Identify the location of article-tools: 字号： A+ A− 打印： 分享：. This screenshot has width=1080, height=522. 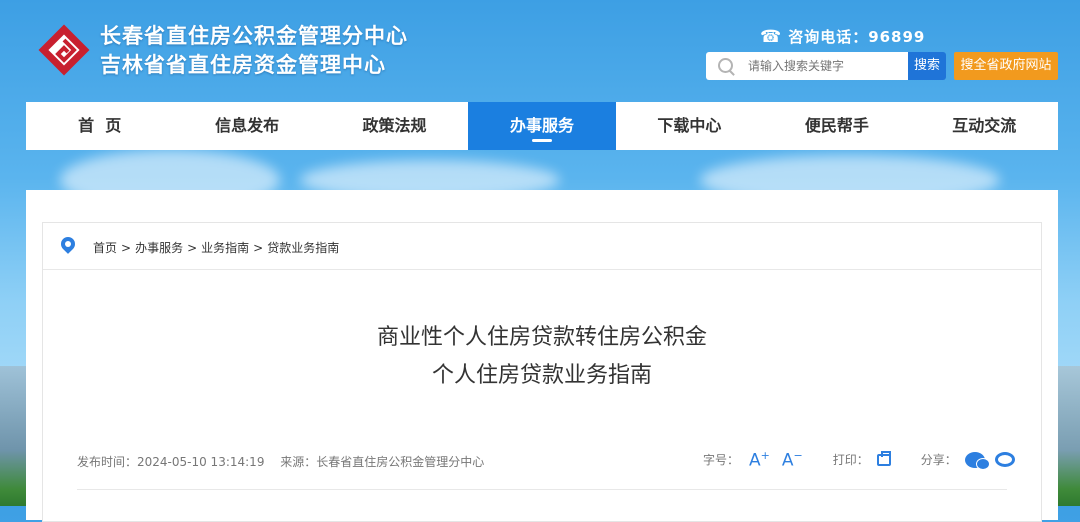
(859, 460).